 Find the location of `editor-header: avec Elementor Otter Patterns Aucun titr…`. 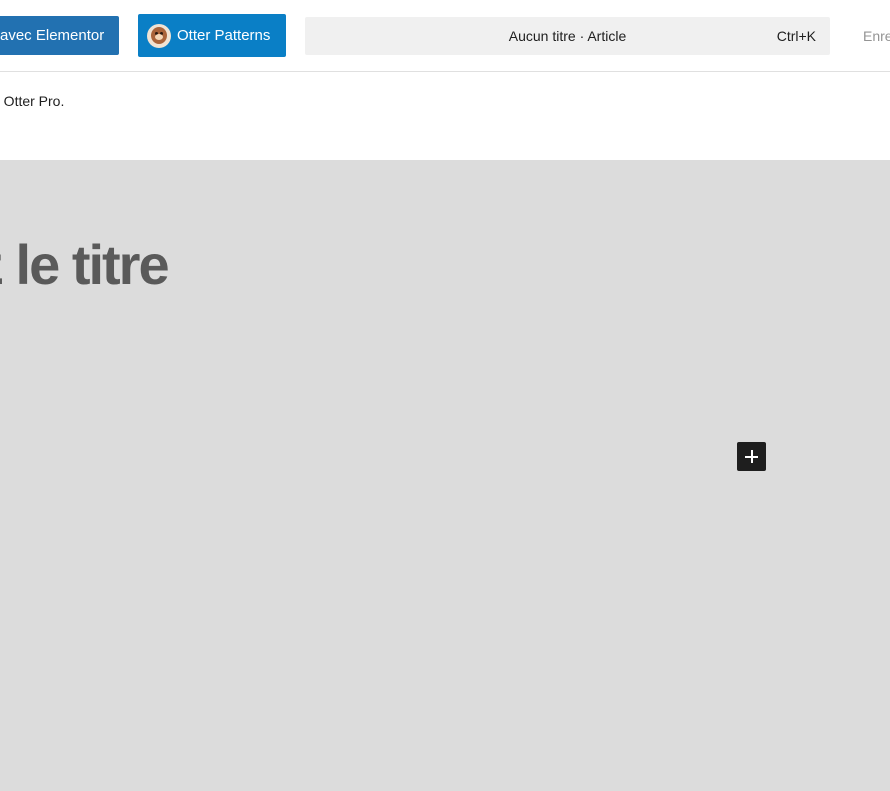

editor-header: avec Elementor Otter Patterns Aucun titr… is located at coordinates (445, 36).